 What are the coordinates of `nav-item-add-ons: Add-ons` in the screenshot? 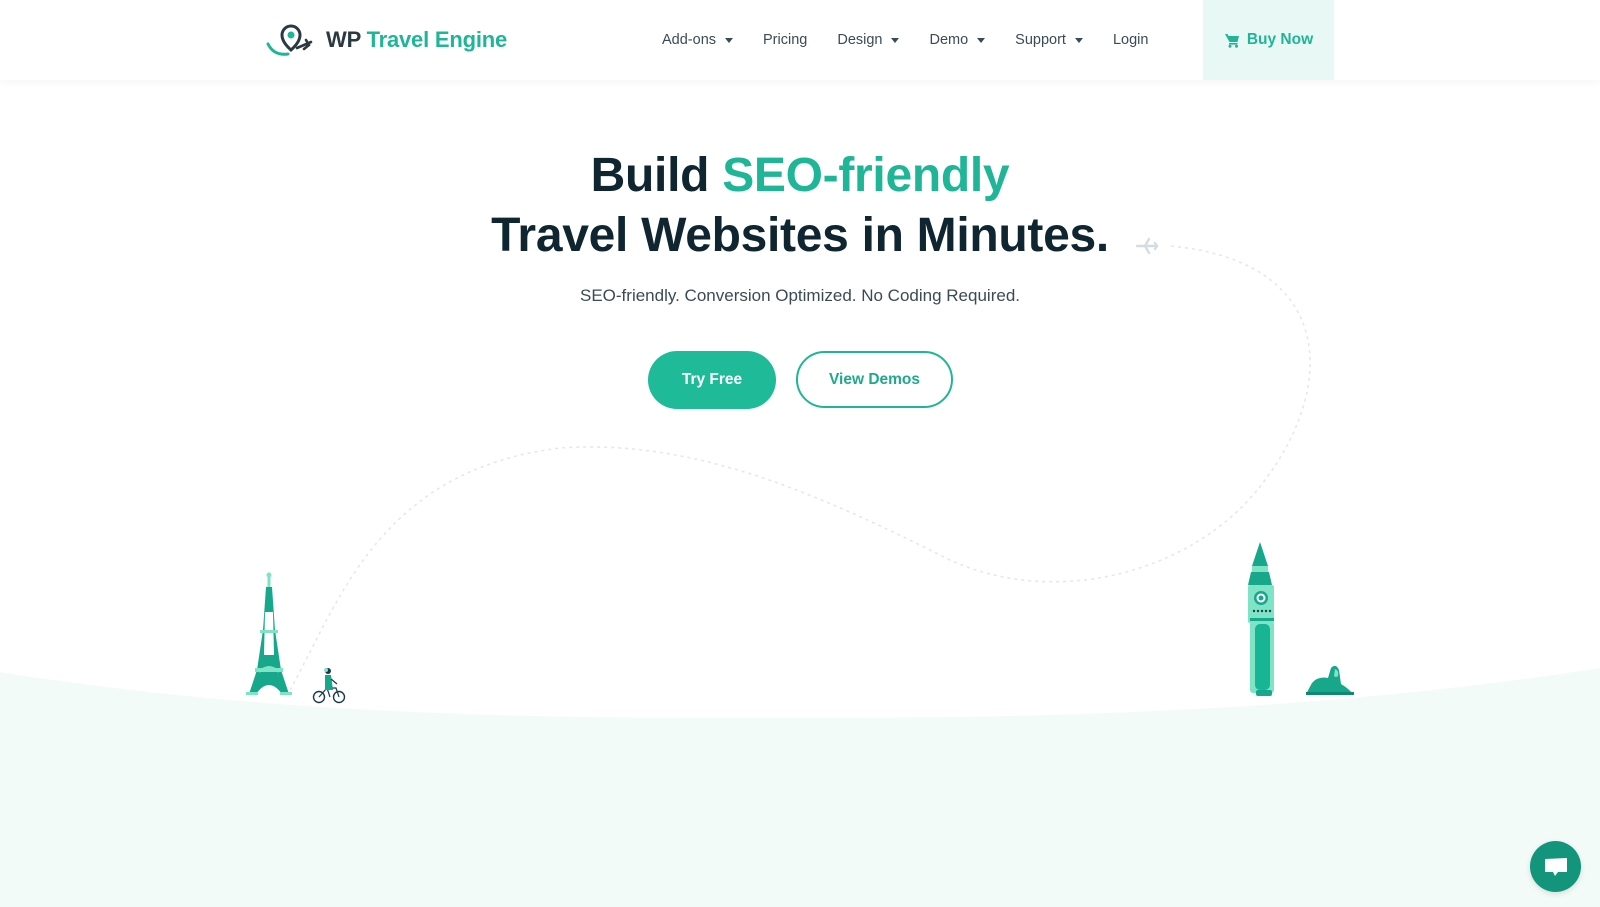 It's located at (698, 40).